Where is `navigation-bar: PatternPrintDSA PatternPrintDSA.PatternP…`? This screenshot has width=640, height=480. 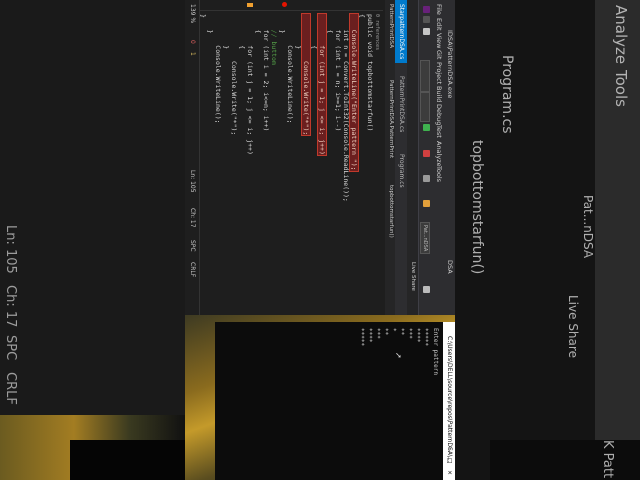 navigation-bar: PatternPrintDSA PatternPrintDSA.PatternP… is located at coordinates (390, 157).